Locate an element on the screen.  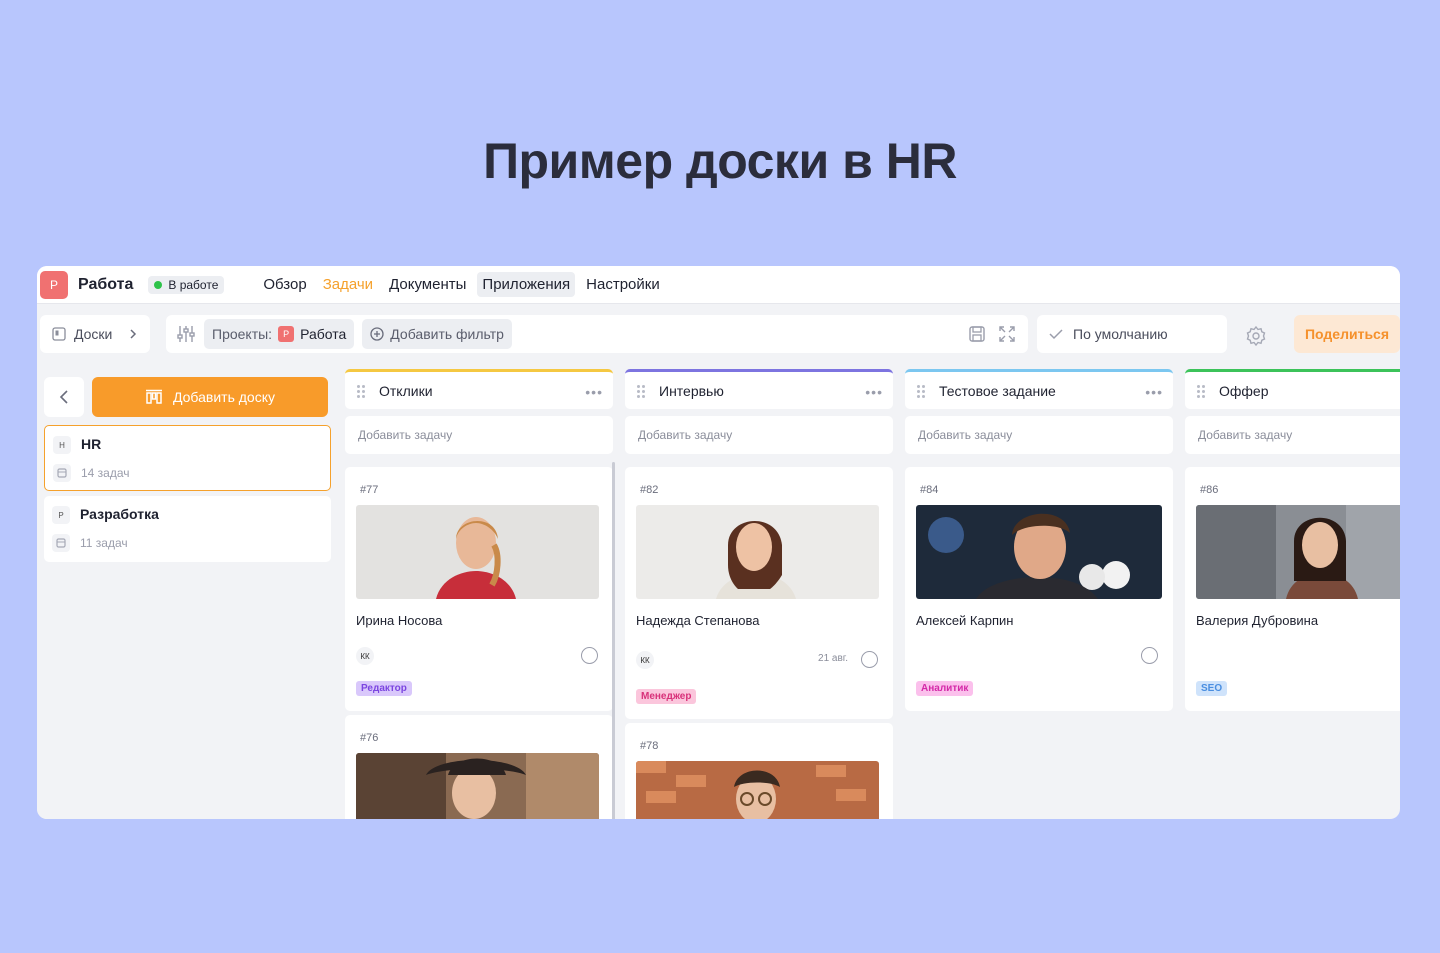
collapse-sidebar-button is located at coordinates (64, 397).